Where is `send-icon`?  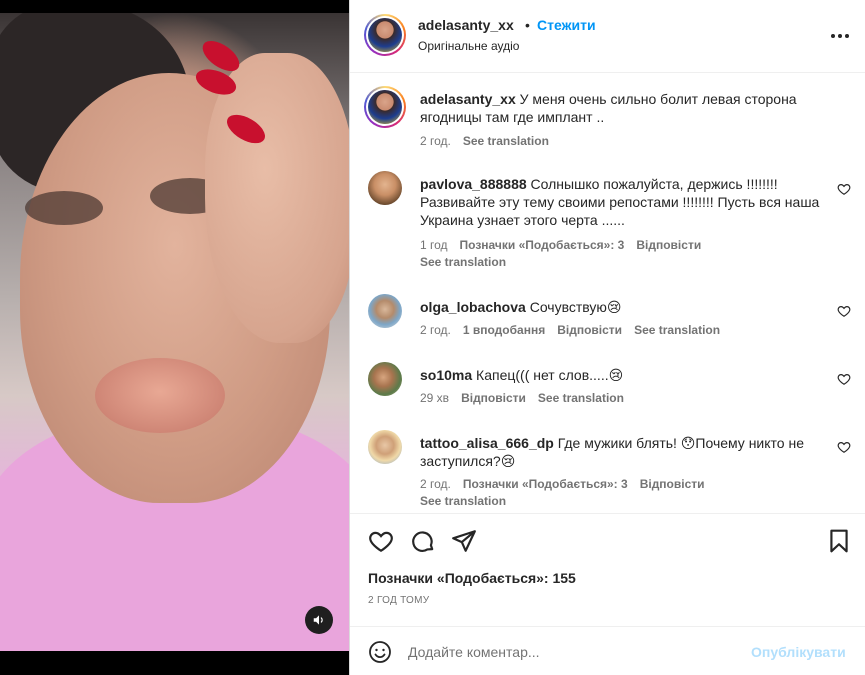
send-icon is located at coordinates (464, 541).